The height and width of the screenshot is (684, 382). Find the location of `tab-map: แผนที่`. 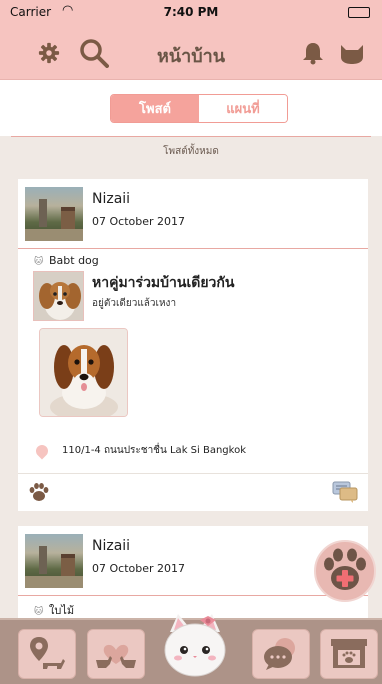

tab-map: แผนที่ is located at coordinates (243, 108).